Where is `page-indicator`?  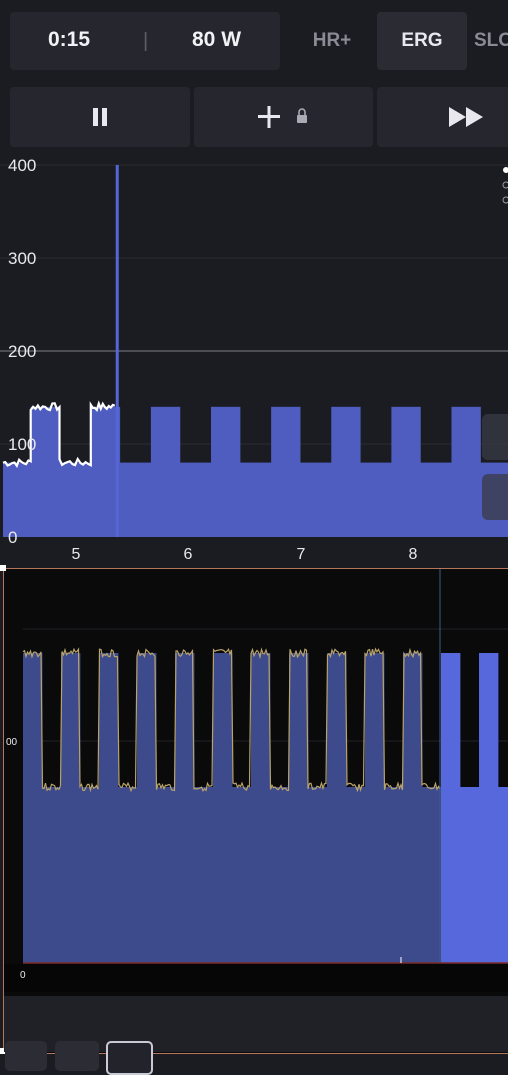 page-indicator is located at coordinates (505, 185).